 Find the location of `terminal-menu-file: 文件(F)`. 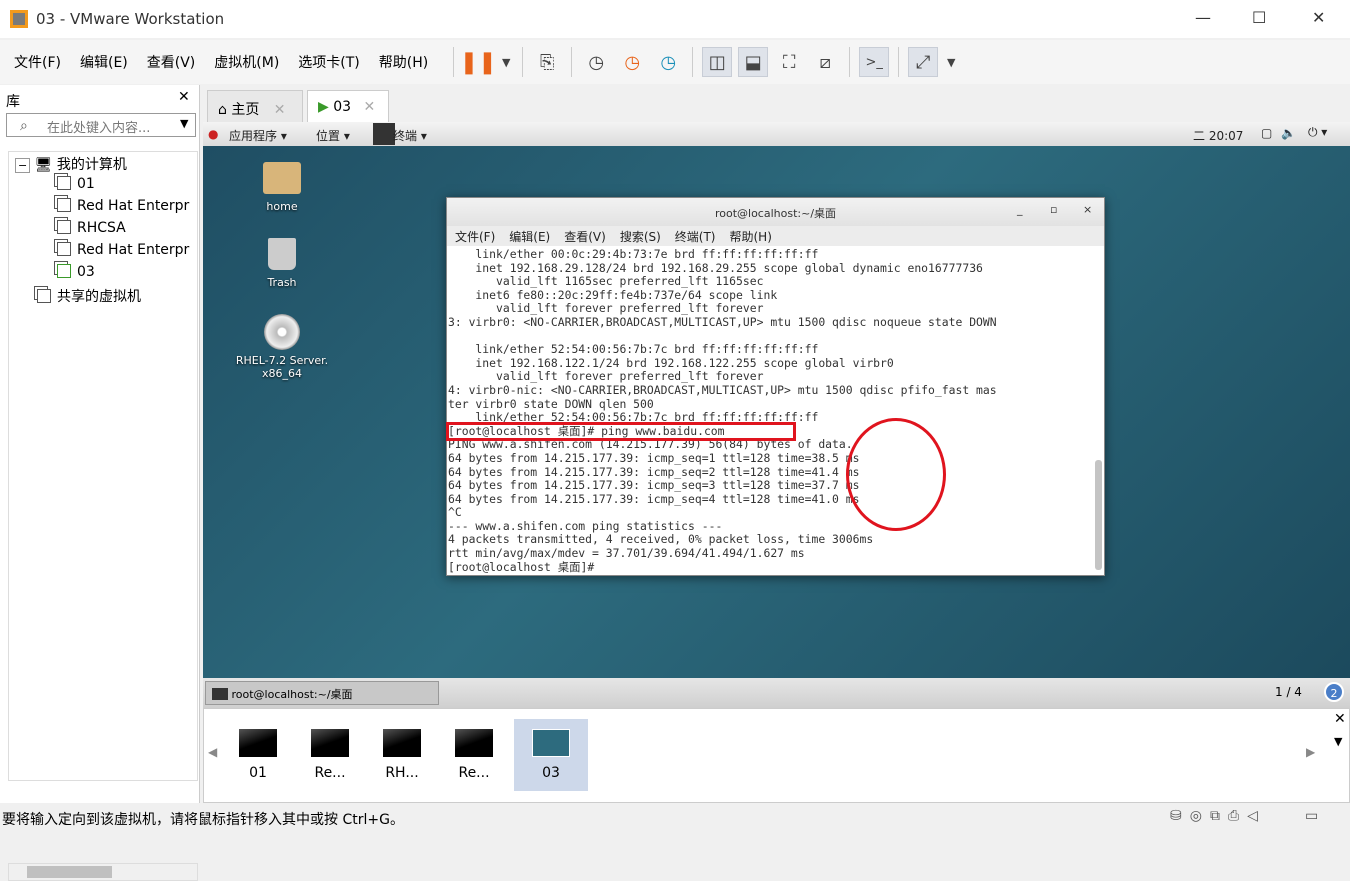

terminal-menu-file: 文件(F) is located at coordinates (475, 237).